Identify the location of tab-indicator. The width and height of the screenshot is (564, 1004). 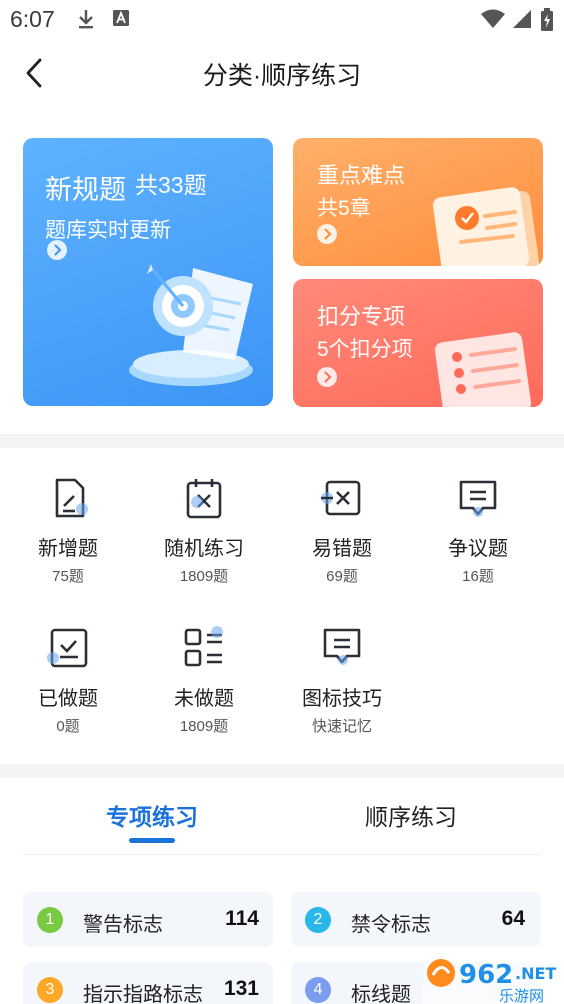
(152, 840).